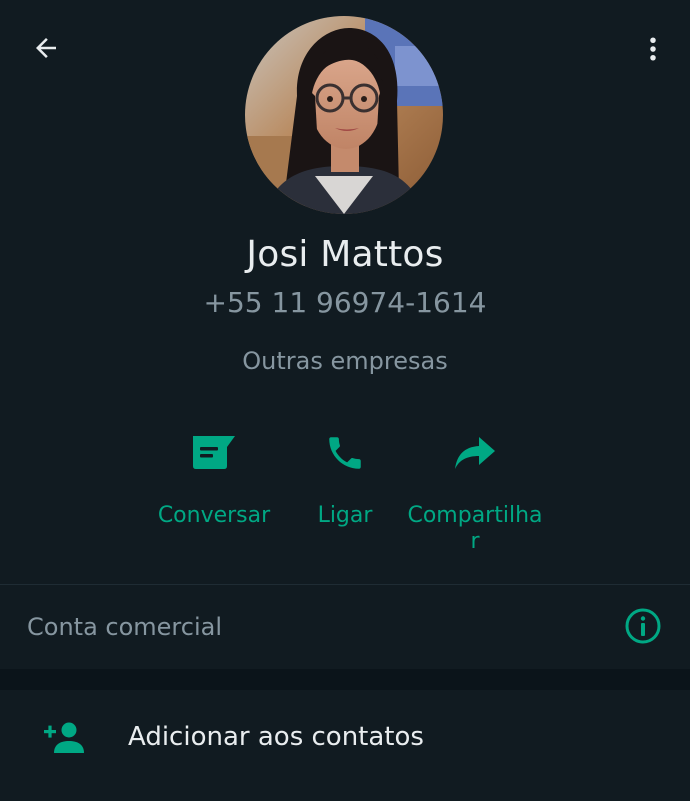 This screenshot has height=801, width=690. Describe the element at coordinates (345, 515) in the screenshot. I see `ligar-label: Ligar` at that location.